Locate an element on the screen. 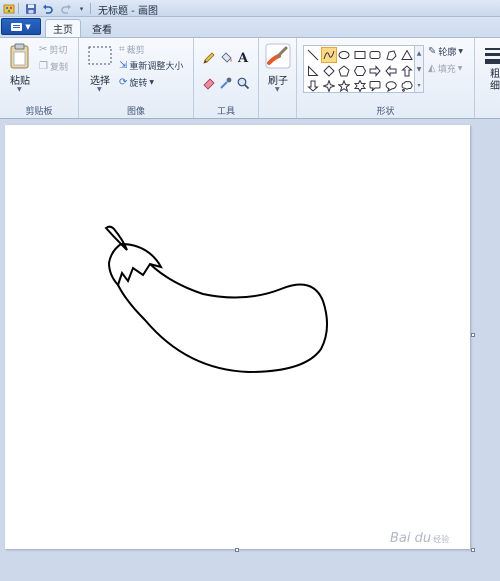 This screenshot has width=500, height=581. up-arrow-shape-icon is located at coordinates (407, 71).